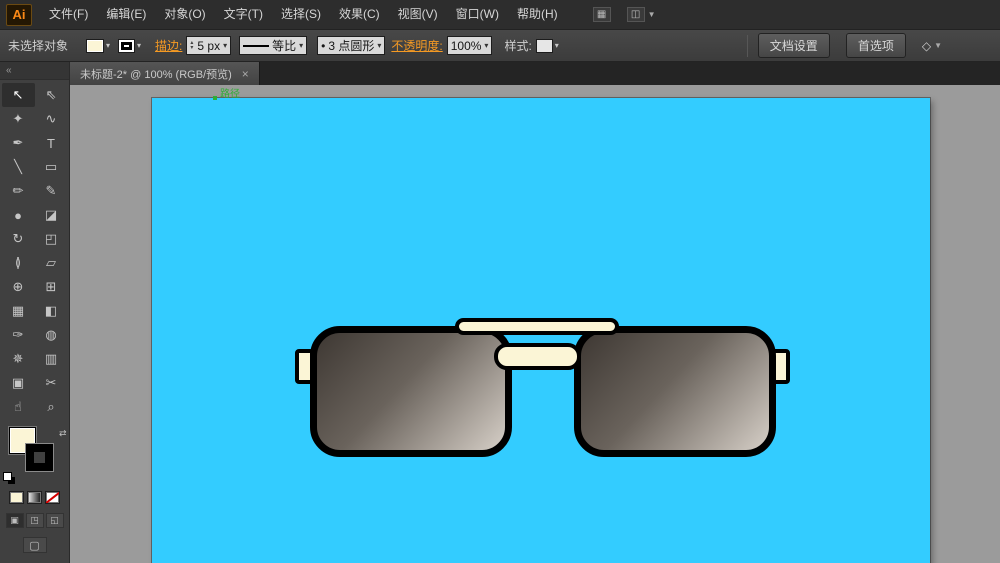  I want to click on artboard-tool: ▣, so click(18, 383).